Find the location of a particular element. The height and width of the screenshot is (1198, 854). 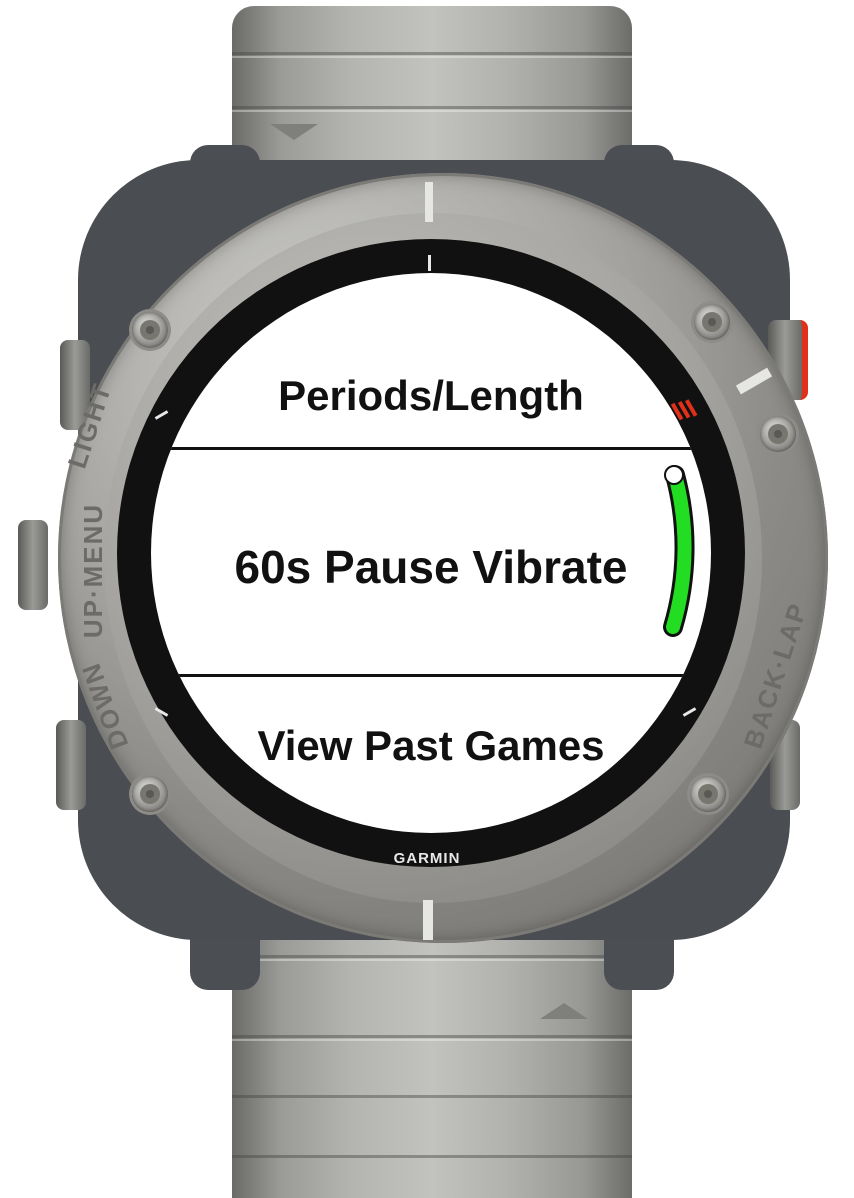

band-up-arrow-icon is located at coordinates (564, 1011).